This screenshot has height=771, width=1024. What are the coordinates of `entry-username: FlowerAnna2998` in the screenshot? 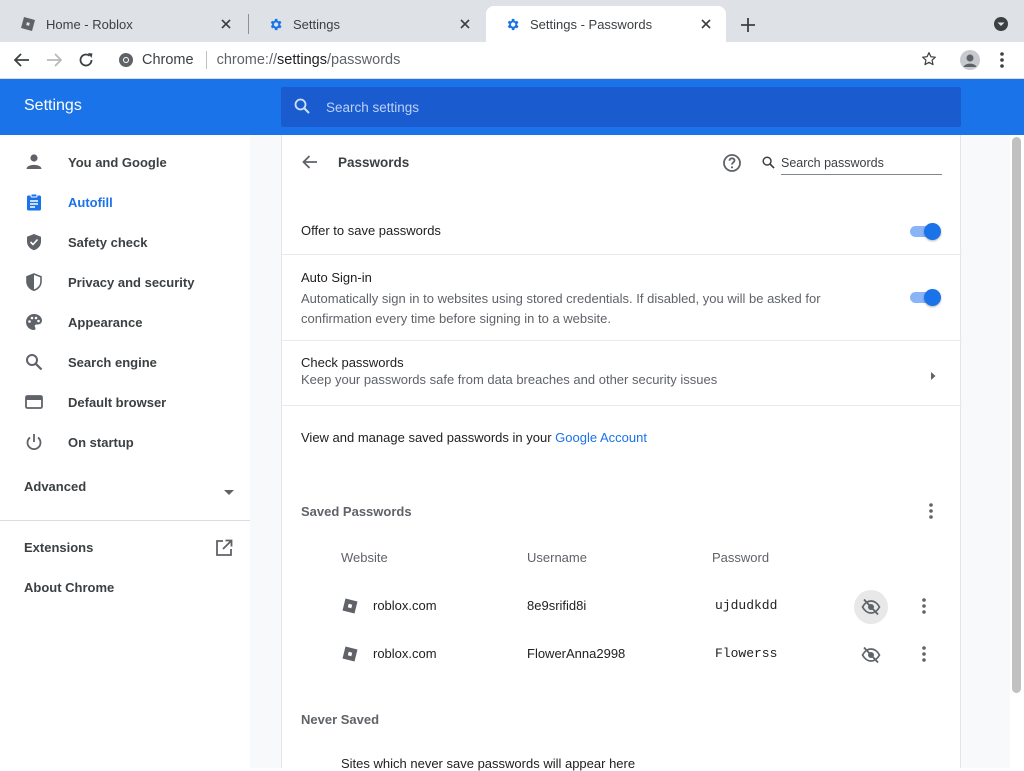 It's located at (576, 653).